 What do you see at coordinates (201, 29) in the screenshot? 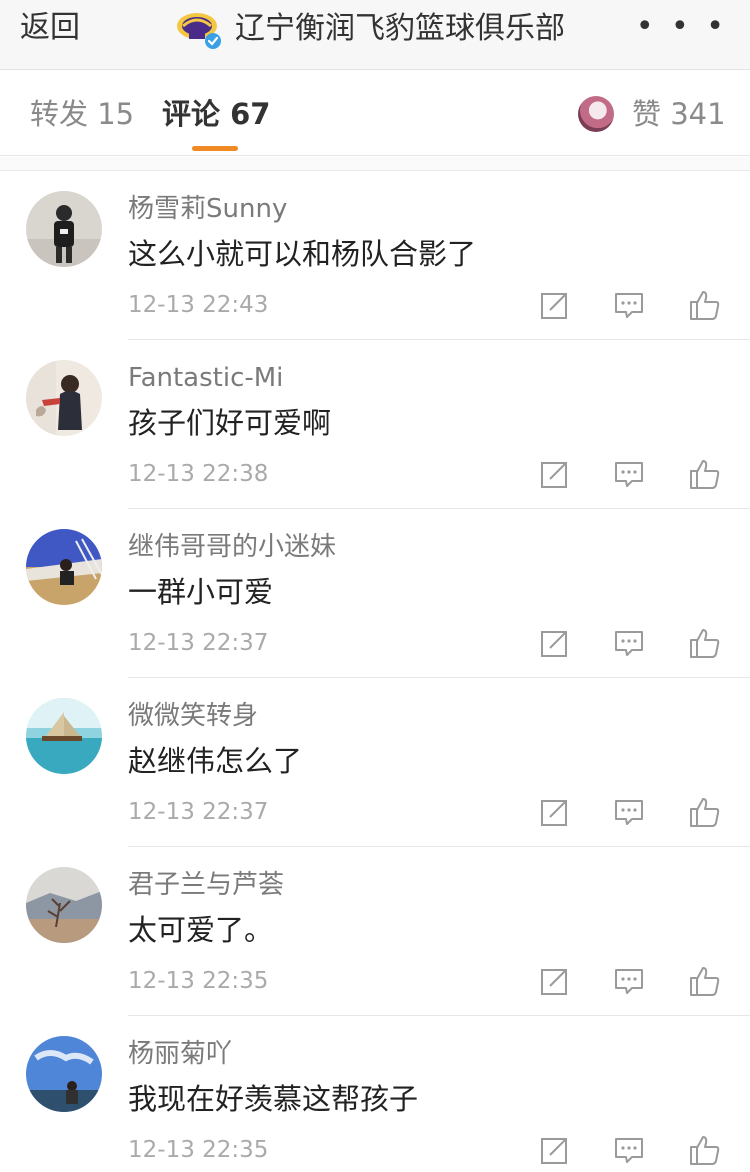
I see `club-logo-icon` at bounding box center [201, 29].